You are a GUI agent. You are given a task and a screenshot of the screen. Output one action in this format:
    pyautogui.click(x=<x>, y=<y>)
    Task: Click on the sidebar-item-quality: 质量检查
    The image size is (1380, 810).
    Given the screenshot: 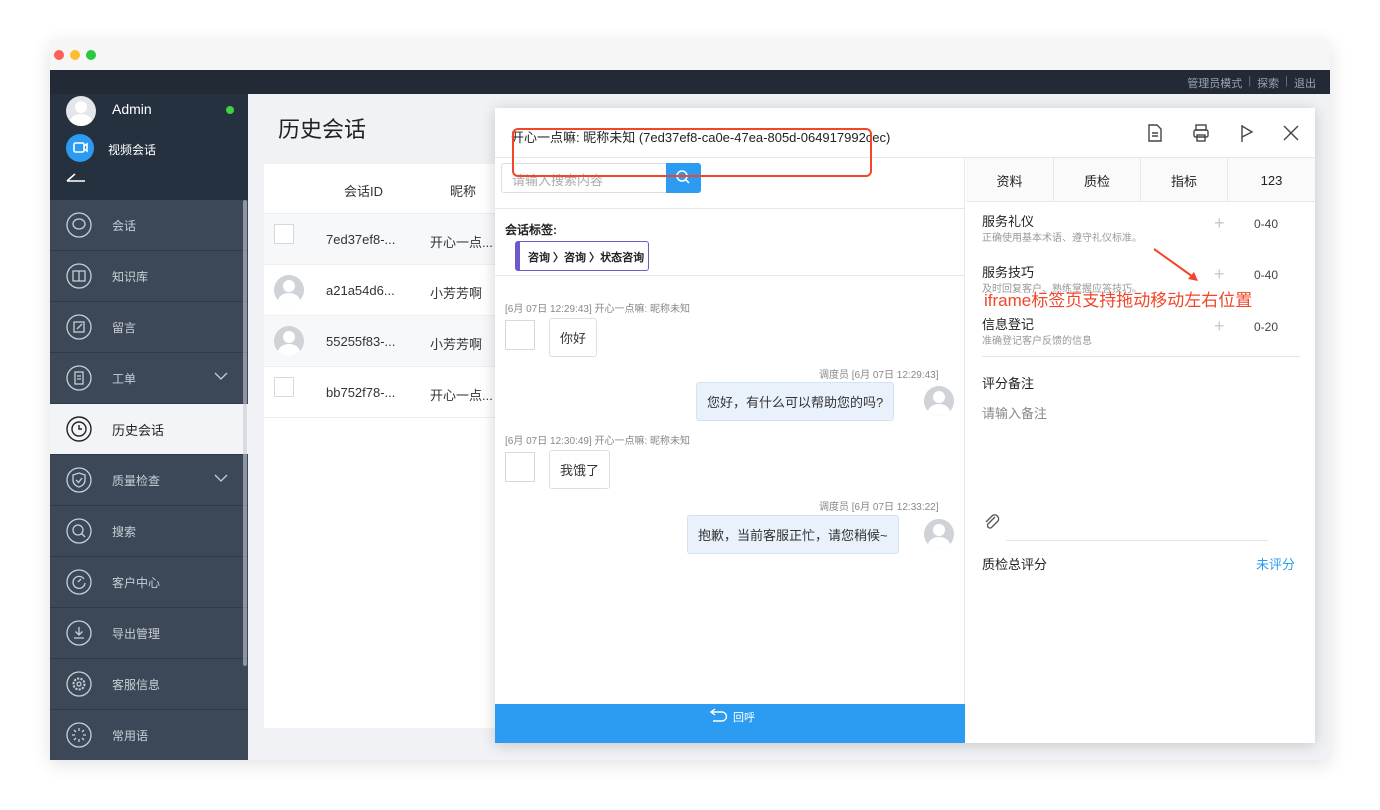 What is the action you would take?
    pyautogui.click(x=149, y=480)
    